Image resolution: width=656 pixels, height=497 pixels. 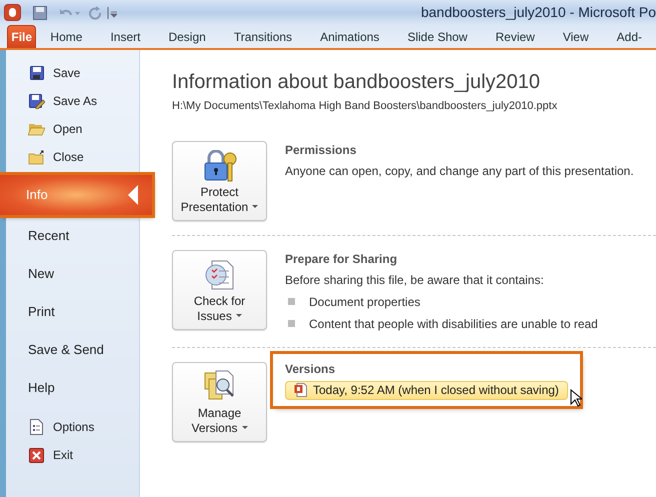 What do you see at coordinates (112, 13) in the screenshot?
I see `customize-toolbar-icon` at bounding box center [112, 13].